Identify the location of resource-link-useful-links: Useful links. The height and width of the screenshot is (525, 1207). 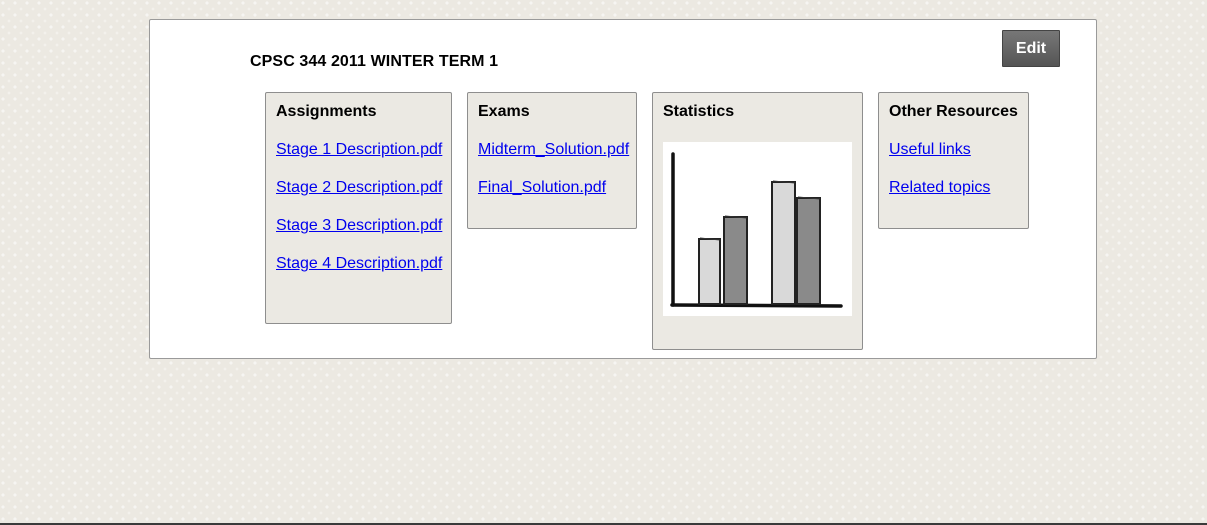
(953, 150).